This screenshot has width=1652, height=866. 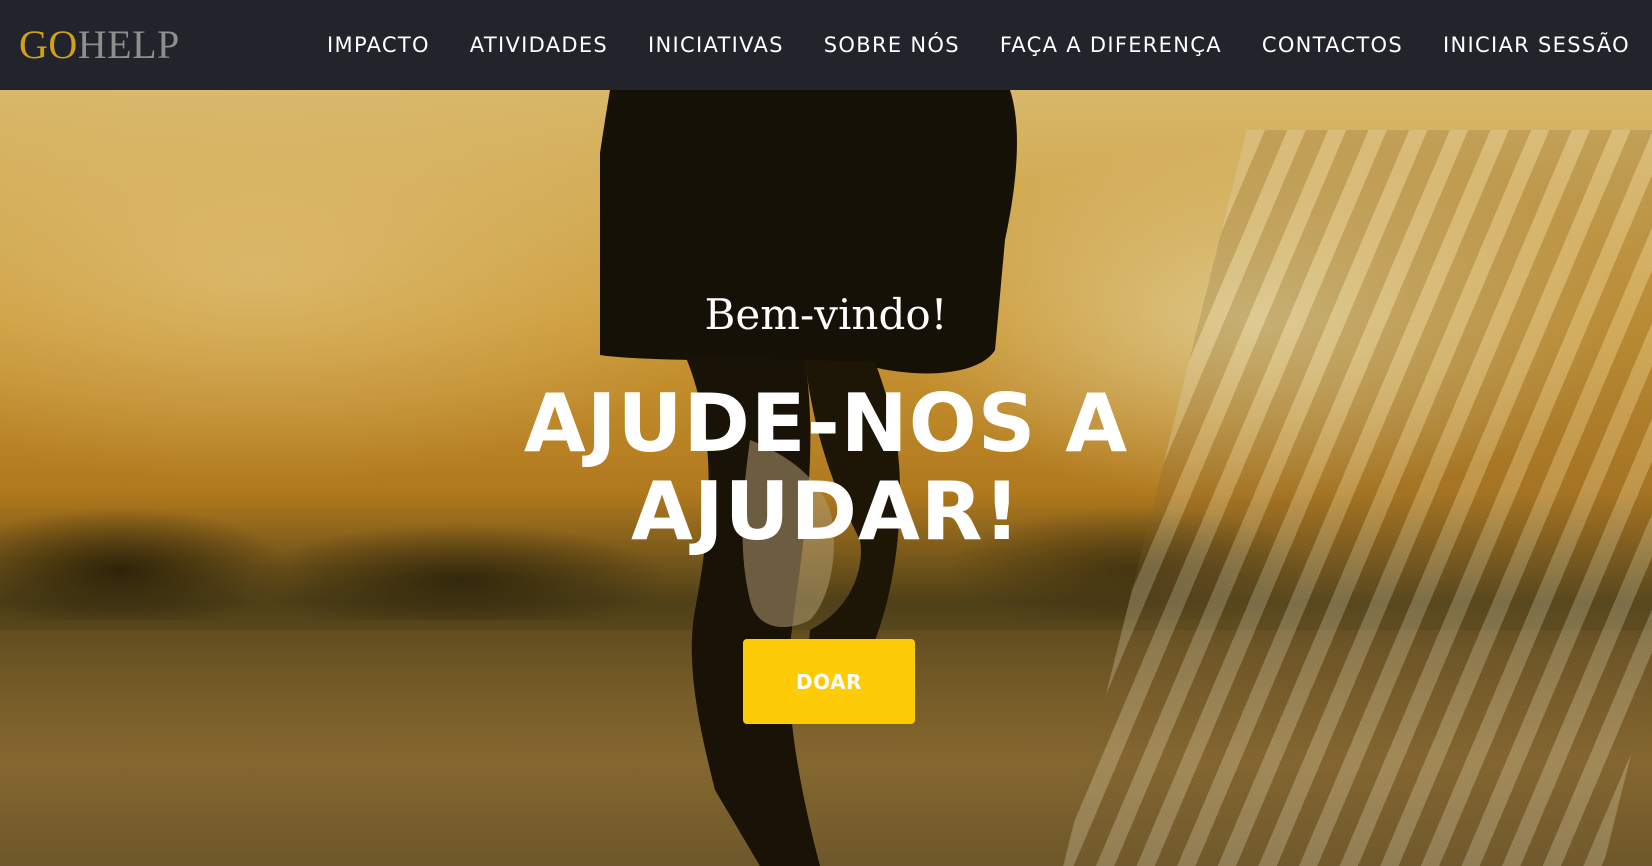 I want to click on nav-link-impacto: IMPACTO, so click(x=378, y=45).